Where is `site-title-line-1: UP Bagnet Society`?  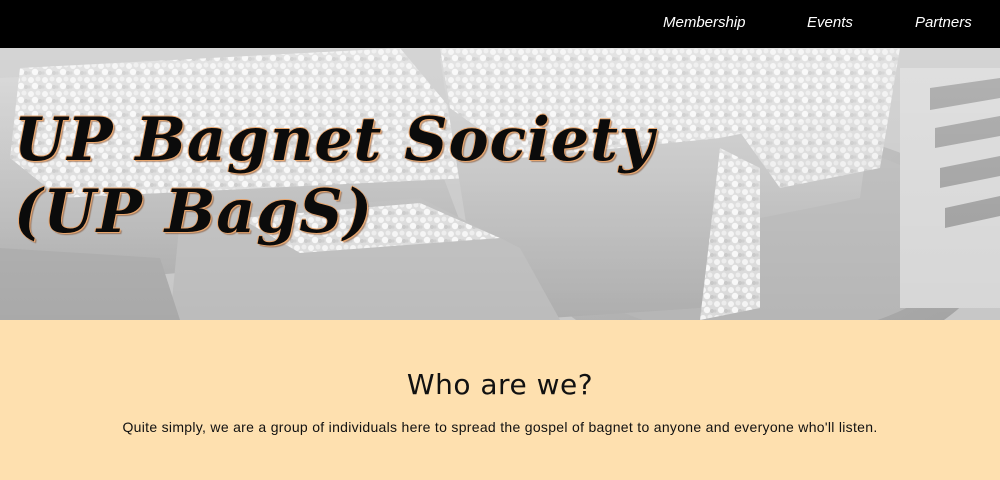
site-title-line-1: UP Bagnet Society is located at coordinates (334, 140).